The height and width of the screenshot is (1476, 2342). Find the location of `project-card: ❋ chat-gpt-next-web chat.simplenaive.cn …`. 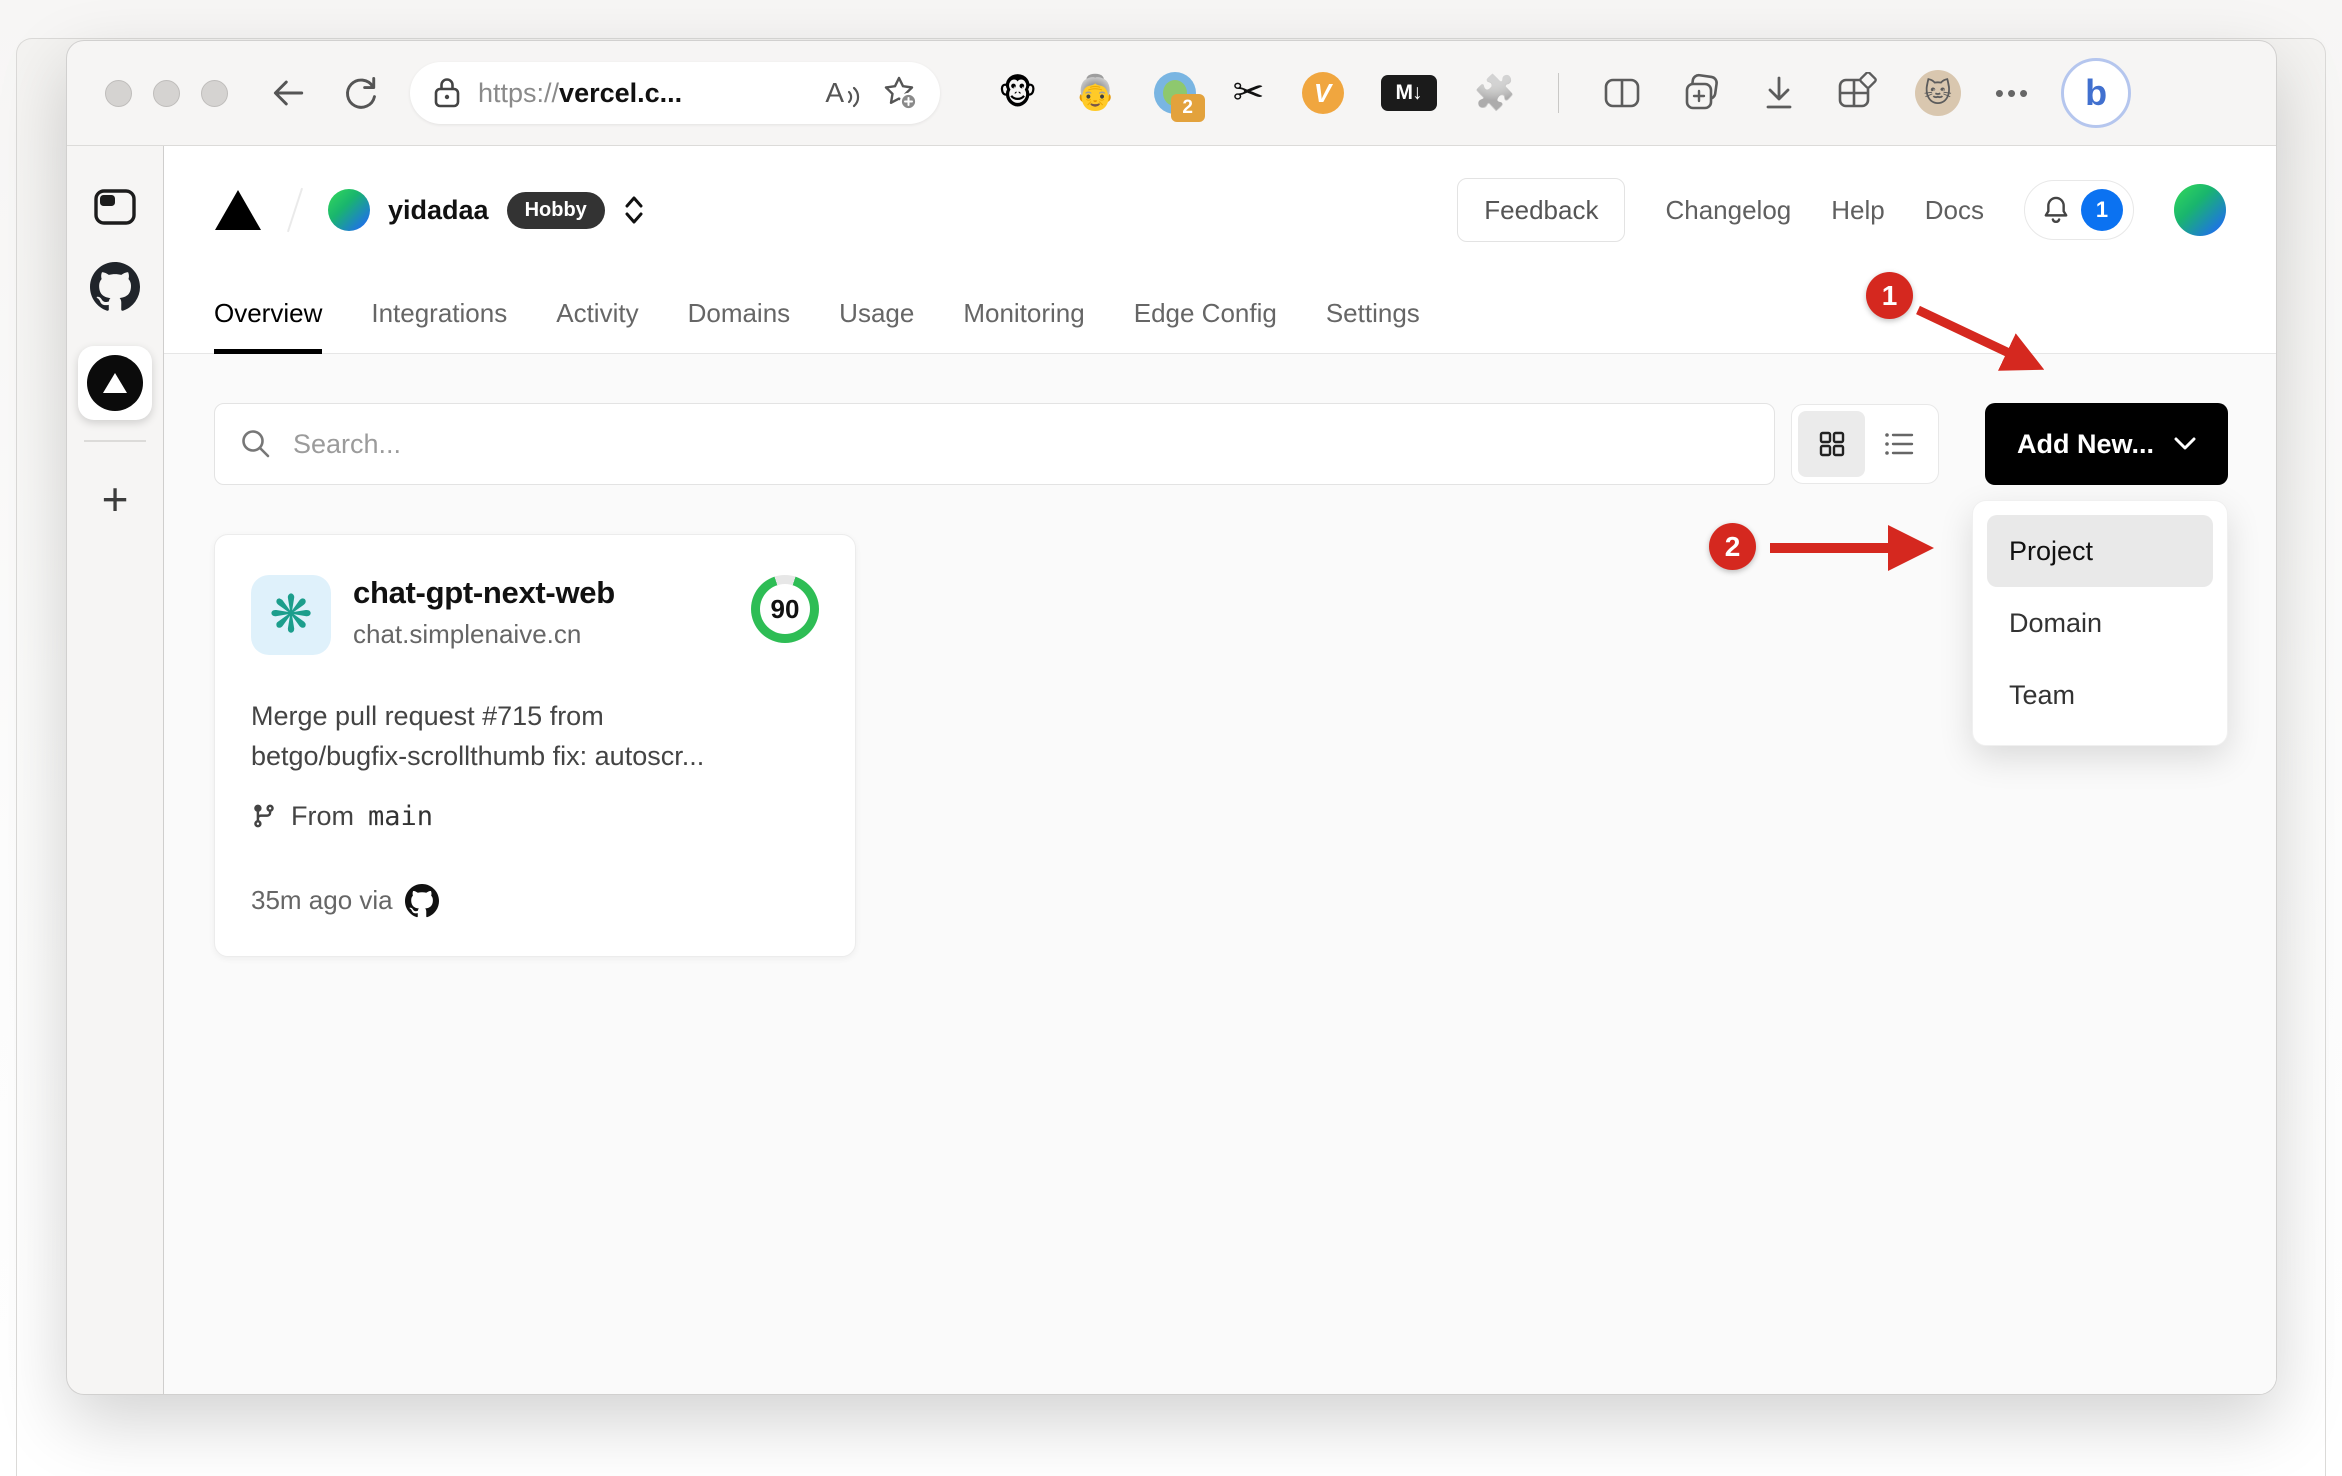

project-card: ❋ chat-gpt-next-web chat.simplenaive.cn … is located at coordinates (535, 745).